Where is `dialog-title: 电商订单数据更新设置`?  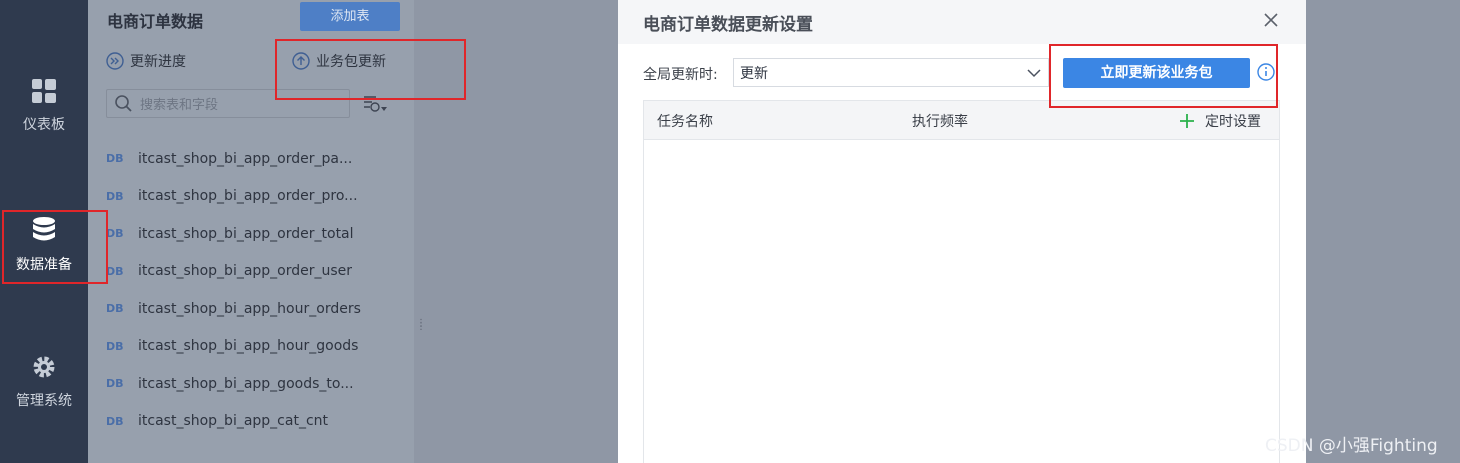 dialog-title: 电商订单数据更新设置 is located at coordinates (728, 25).